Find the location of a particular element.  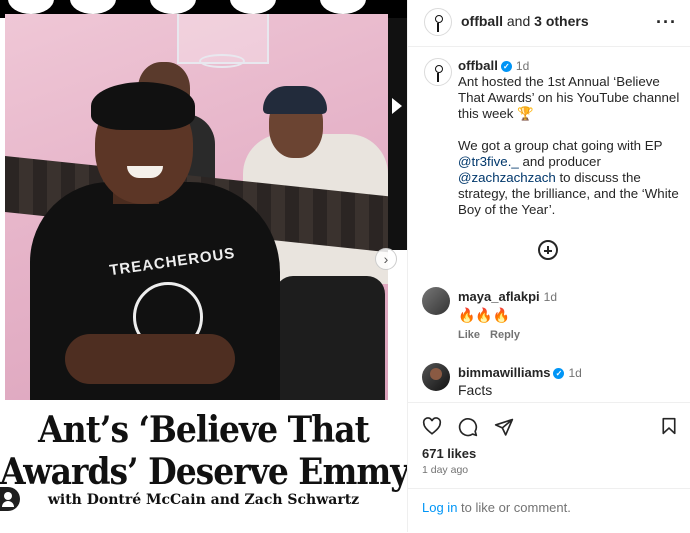

post-header: offball and 3 others ··· is located at coordinates (549, 23).